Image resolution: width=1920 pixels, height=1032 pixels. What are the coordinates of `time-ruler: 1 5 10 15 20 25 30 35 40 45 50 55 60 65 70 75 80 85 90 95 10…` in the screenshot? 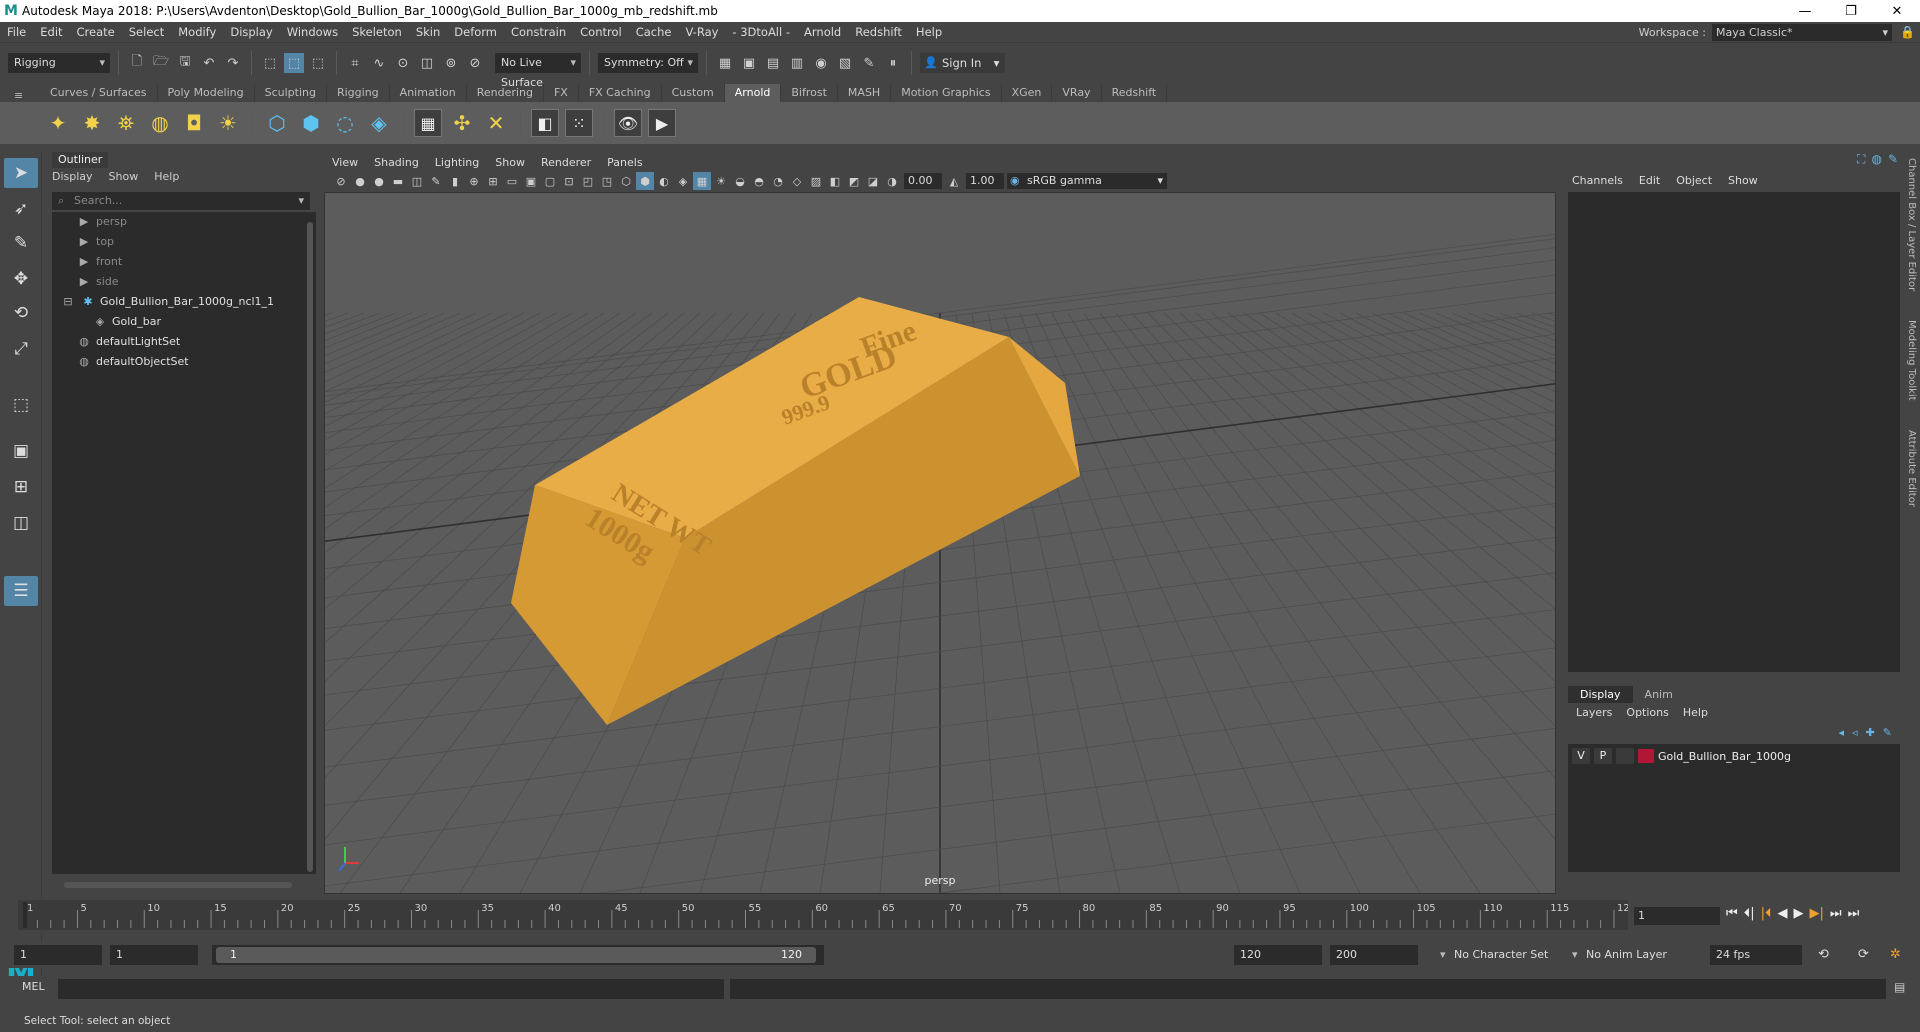 It's located at (823, 915).